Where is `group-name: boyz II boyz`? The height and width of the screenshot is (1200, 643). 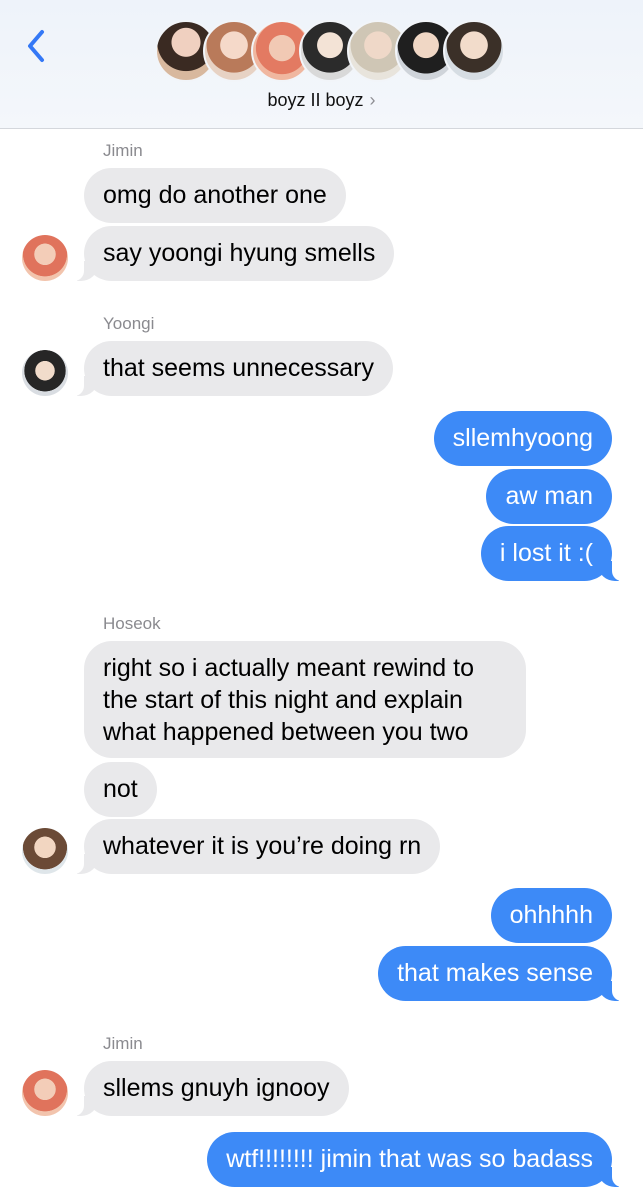
group-name: boyz II boyz is located at coordinates (315, 100).